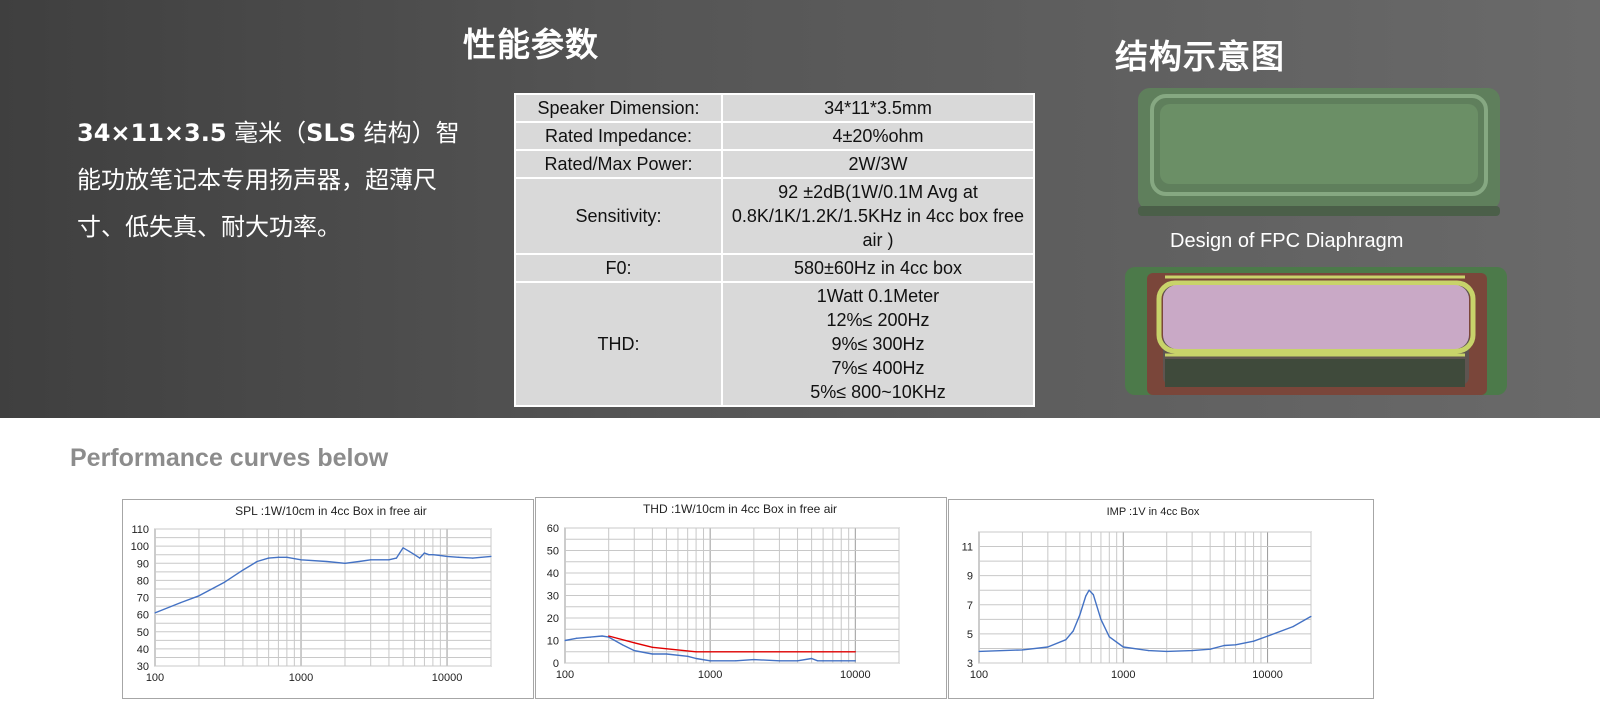  What do you see at coordinates (878, 240) in the screenshot?
I see `spec-value-line: air )` at bounding box center [878, 240].